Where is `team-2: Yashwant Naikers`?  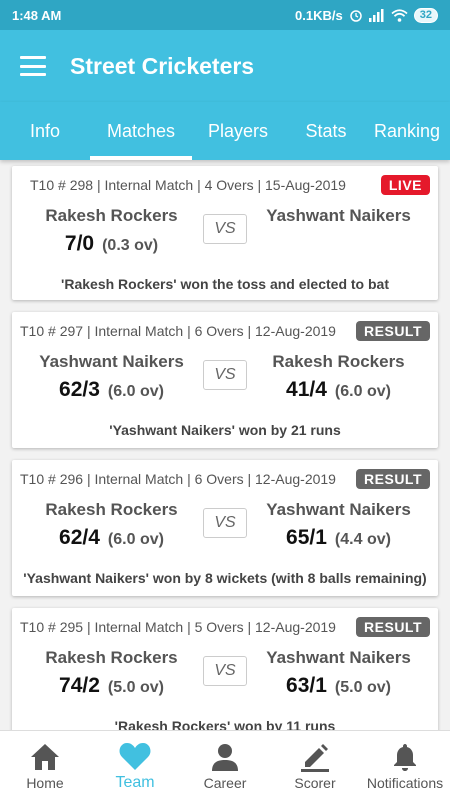
team-2: Yashwant Naikers is located at coordinates (338, 216).